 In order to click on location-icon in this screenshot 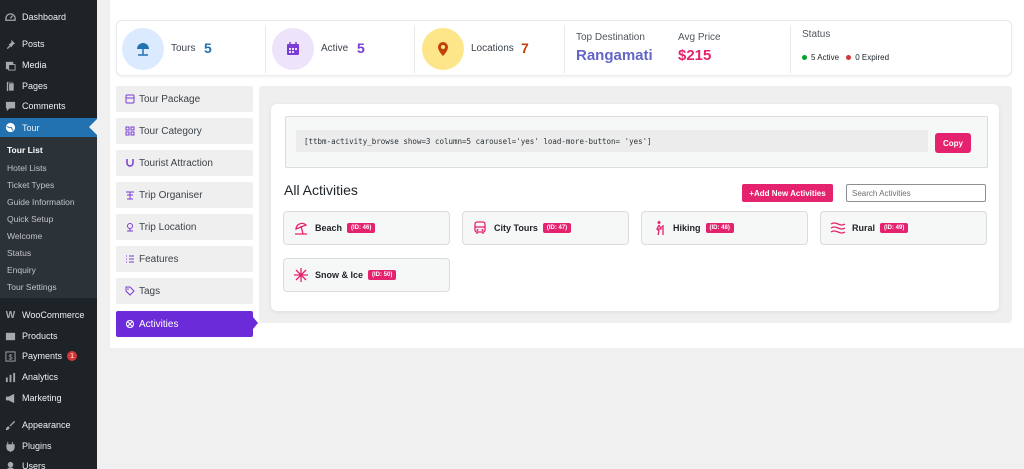, I will do `click(129, 227)`.